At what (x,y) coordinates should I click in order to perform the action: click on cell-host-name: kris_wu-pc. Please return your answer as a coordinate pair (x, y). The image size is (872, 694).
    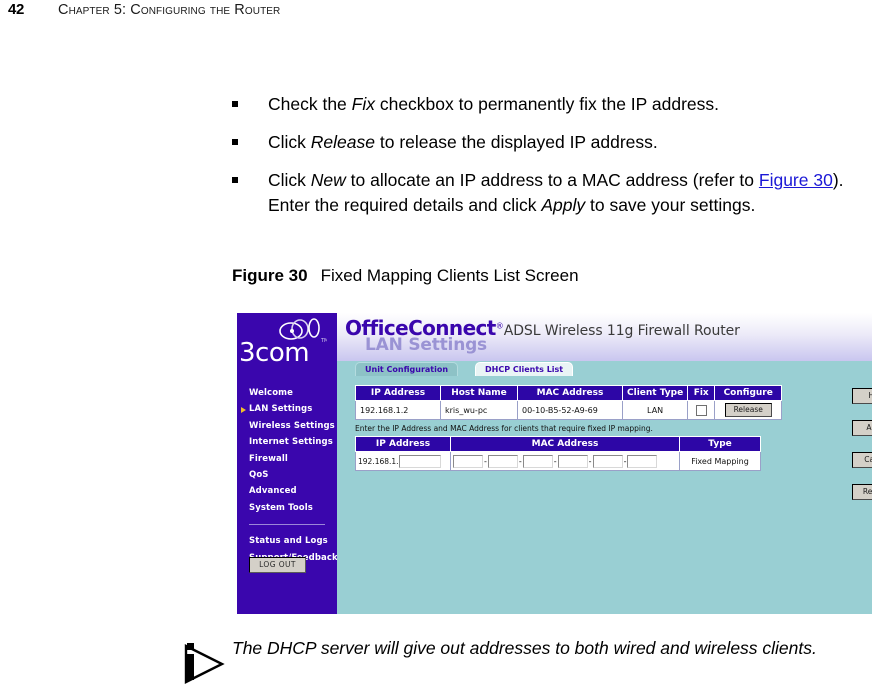
    Looking at the image, I should click on (479, 410).